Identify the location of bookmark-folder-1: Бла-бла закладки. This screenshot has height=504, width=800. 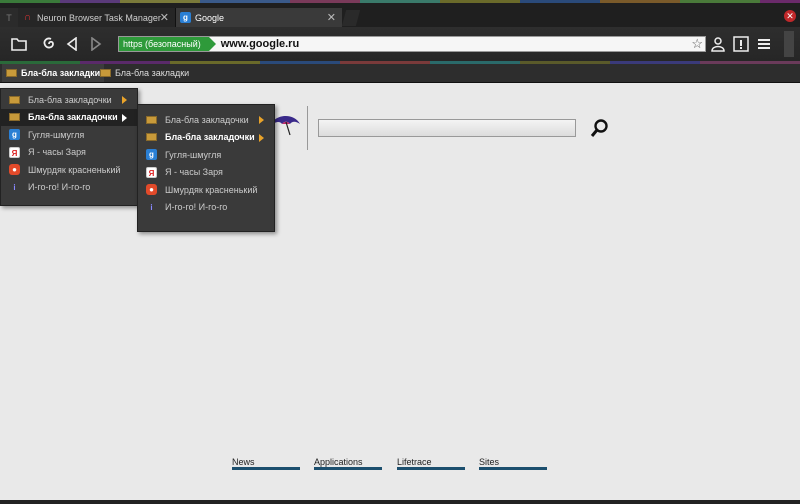
(53, 73).